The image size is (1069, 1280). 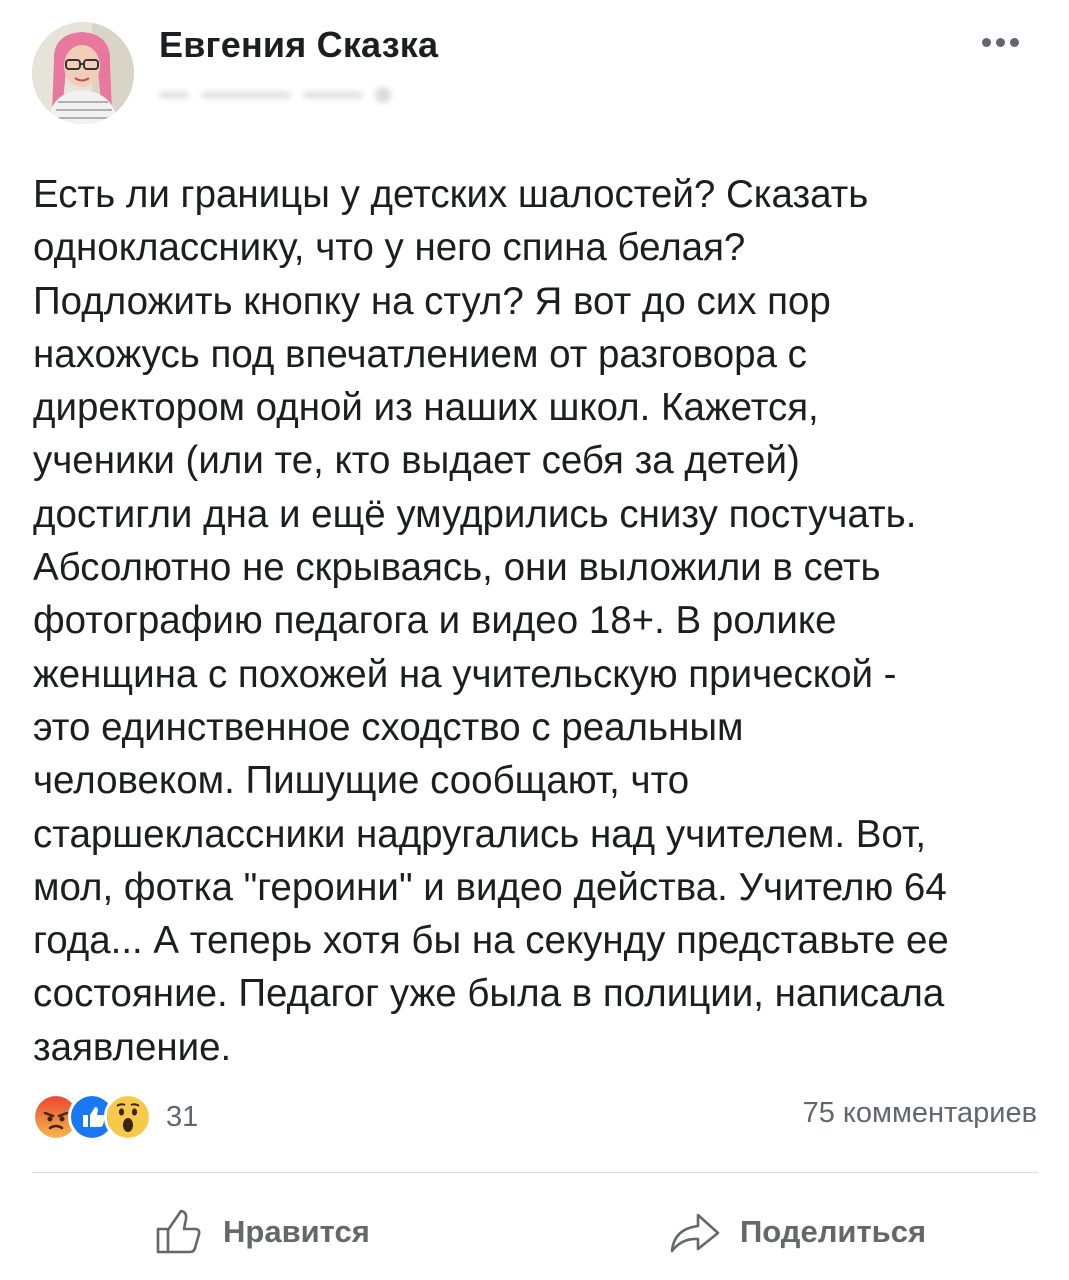 What do you see at coordinates (182, 1116) in the screenshot?
I see `reaction-count: 31` at bounding box center [182, 1116].